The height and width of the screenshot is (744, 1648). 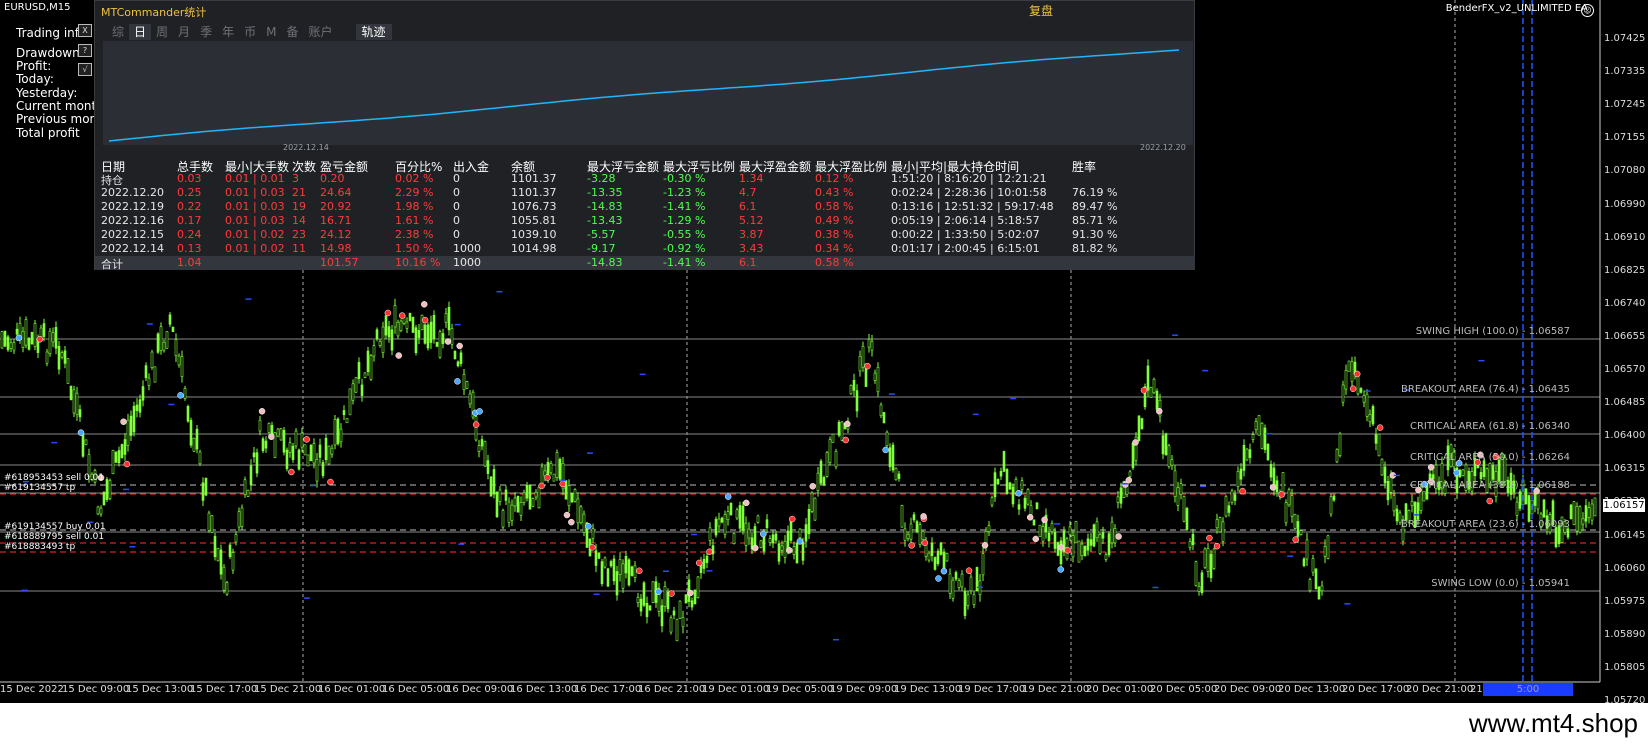 I want to click on time-tick: 19 Dec 05:00, so click(x=800, y=689).